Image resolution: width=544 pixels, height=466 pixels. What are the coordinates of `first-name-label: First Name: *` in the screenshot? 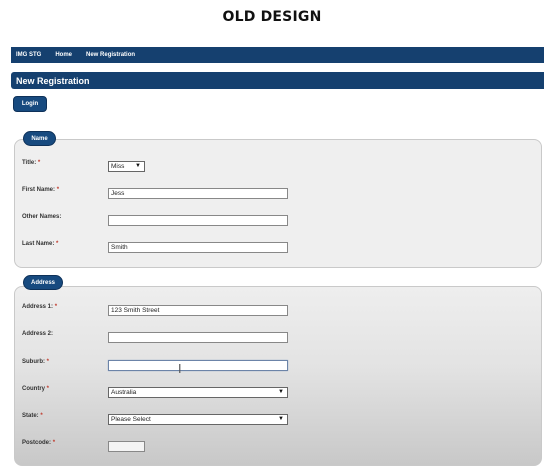 It's located at (40, 190).